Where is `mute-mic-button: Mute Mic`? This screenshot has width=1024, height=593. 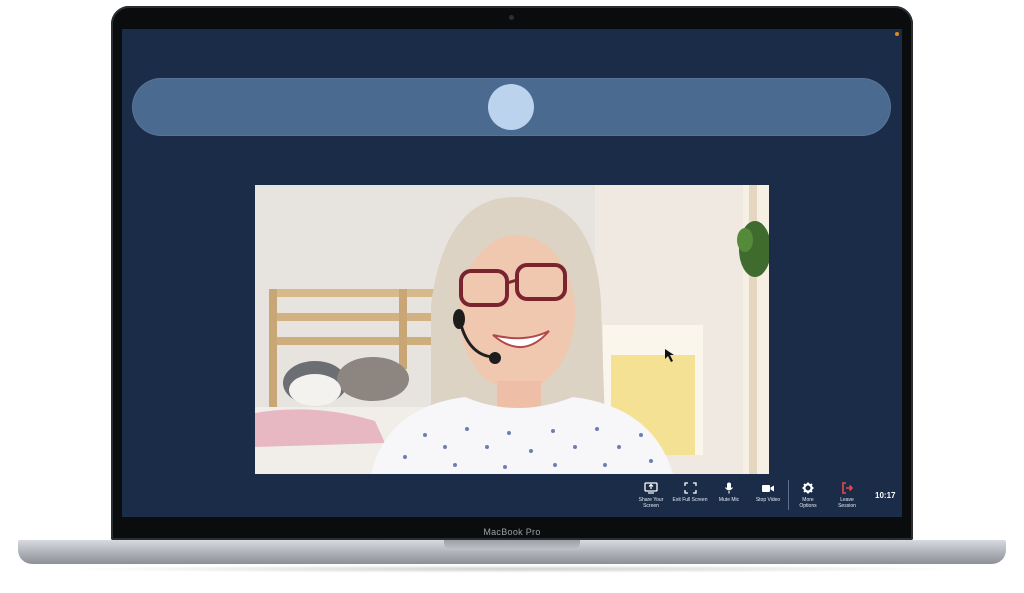 mute-mic-button: Mute Mic is located at coordinates (729, 492).